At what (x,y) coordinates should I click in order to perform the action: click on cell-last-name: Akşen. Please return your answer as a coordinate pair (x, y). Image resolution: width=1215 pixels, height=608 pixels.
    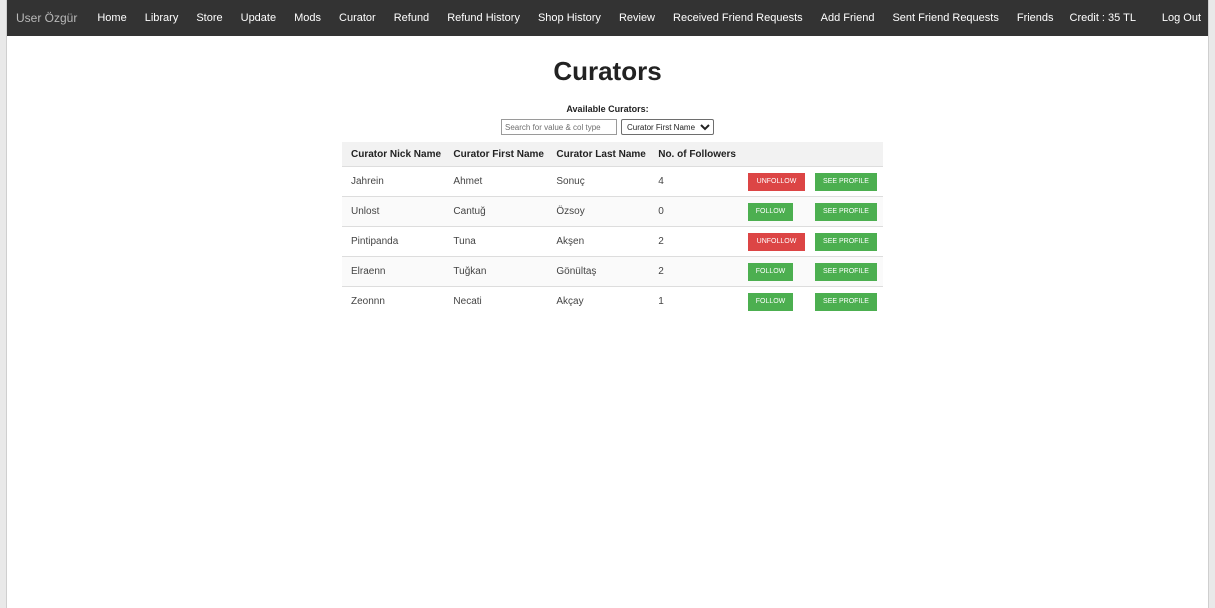
    Looking at the image, I should click on (598, 241).